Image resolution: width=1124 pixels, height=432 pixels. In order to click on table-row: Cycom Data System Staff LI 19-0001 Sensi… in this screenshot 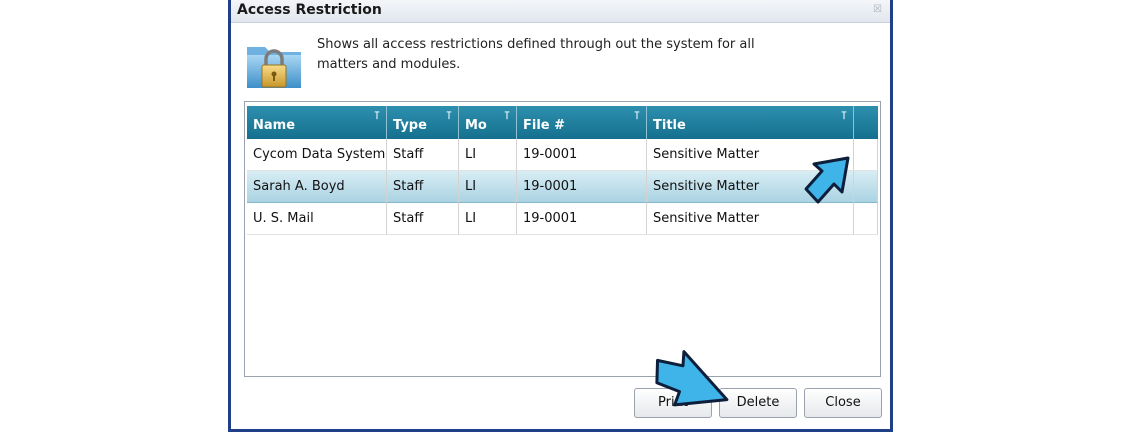, I will do `click(562, 155)`.